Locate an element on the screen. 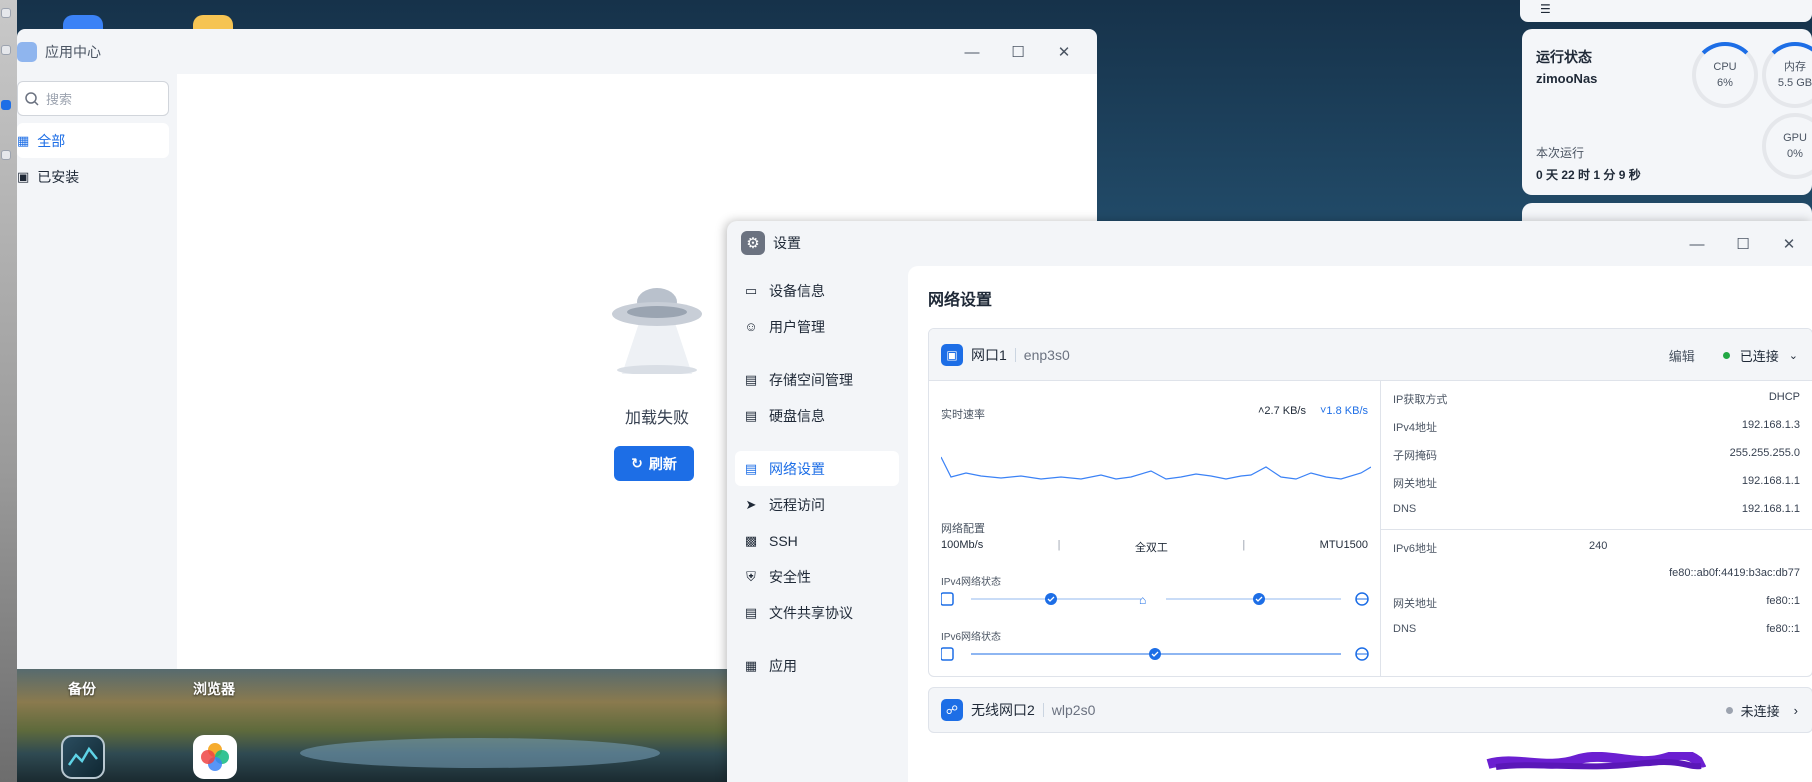  refresh-icon: ↻ is located at coordinates (637, 463).